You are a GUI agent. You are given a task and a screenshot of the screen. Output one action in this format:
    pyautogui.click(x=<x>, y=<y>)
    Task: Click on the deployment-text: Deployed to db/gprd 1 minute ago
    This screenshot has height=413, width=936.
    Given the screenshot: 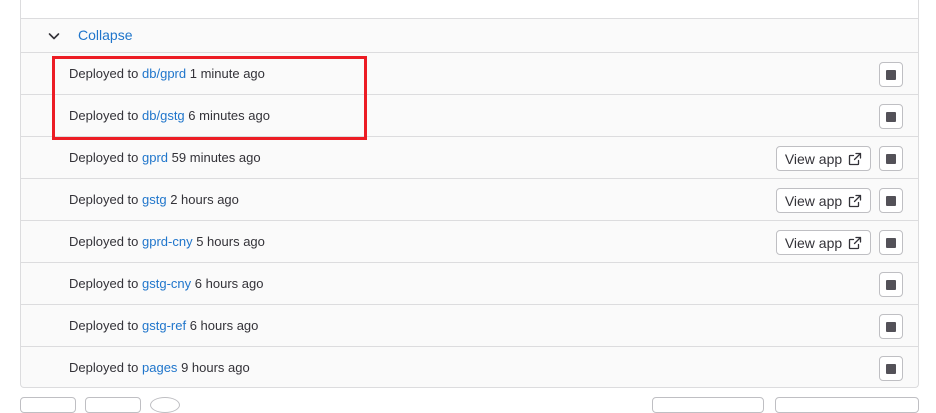 What is the action you would take?
    pyautogui.click(x=167, y=73)
    